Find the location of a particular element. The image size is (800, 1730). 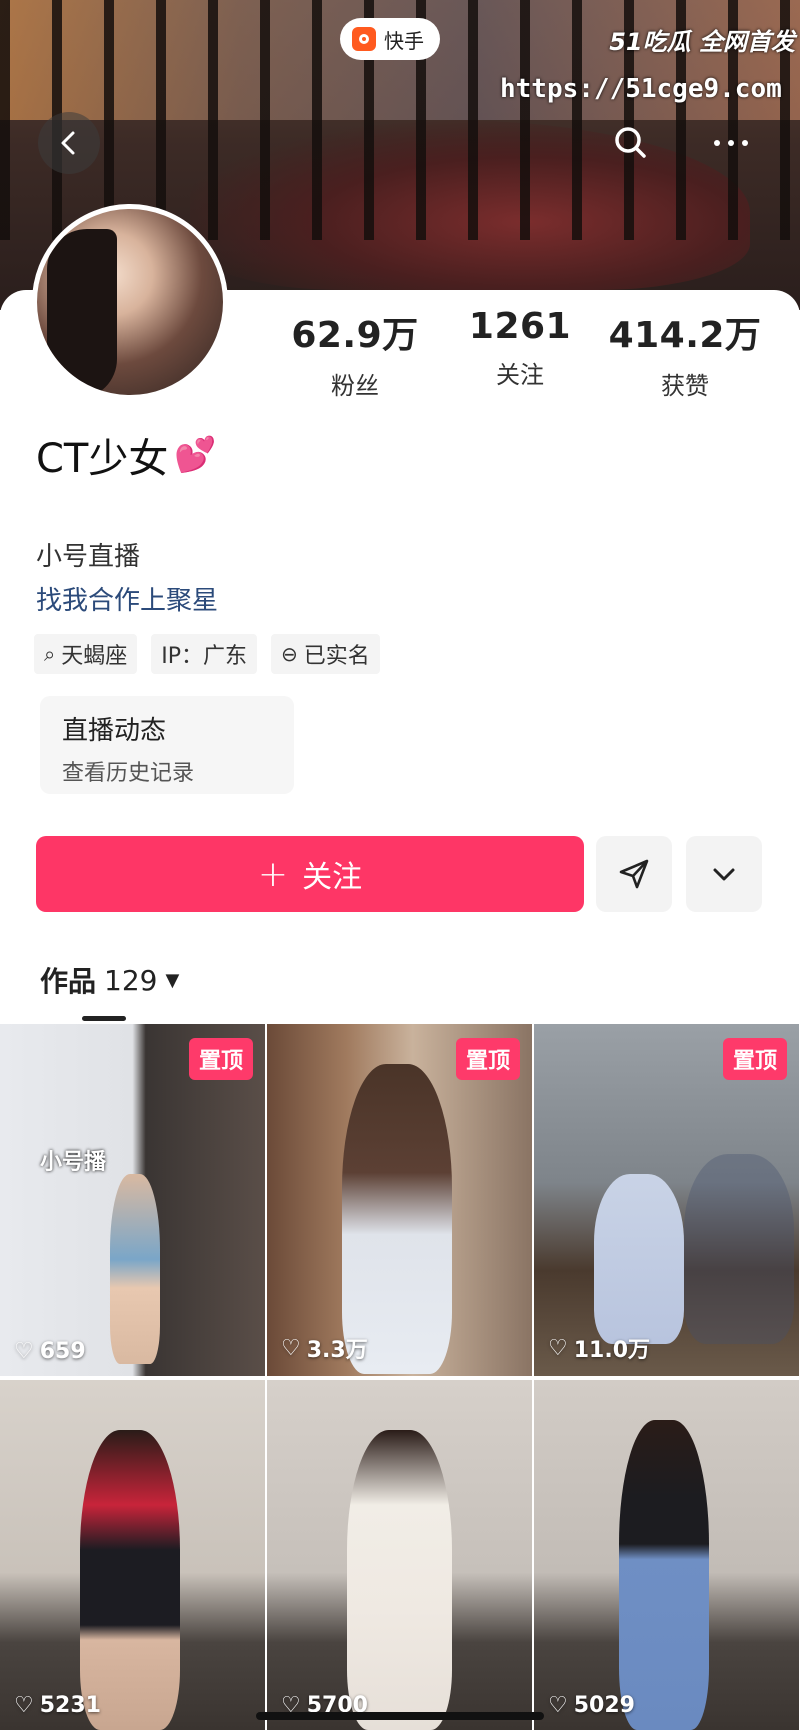

live-card-title: 直播动态 is located at coordinates (114, 731).